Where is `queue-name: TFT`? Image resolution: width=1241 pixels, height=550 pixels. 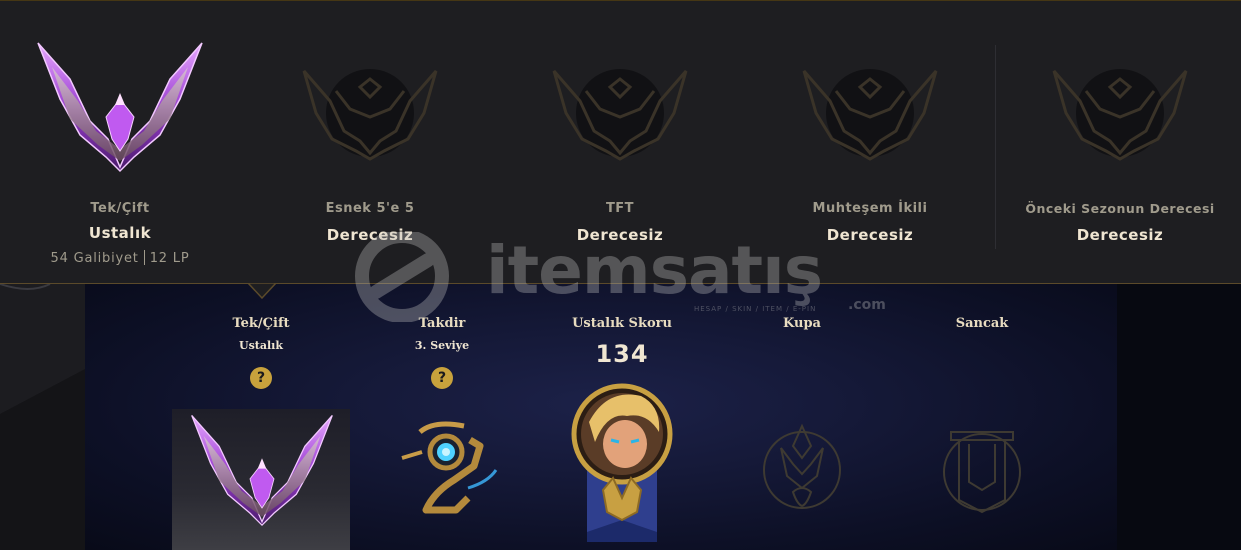 queue-name: TFT is located at coordinates (620, 208).